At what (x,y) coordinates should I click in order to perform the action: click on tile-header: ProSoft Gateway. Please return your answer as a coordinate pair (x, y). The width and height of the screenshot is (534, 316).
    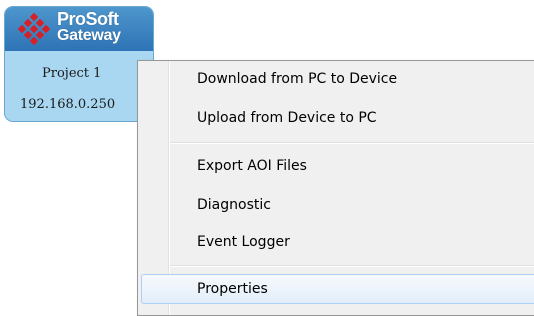
    Looking at the image, I should click on (79, 29).